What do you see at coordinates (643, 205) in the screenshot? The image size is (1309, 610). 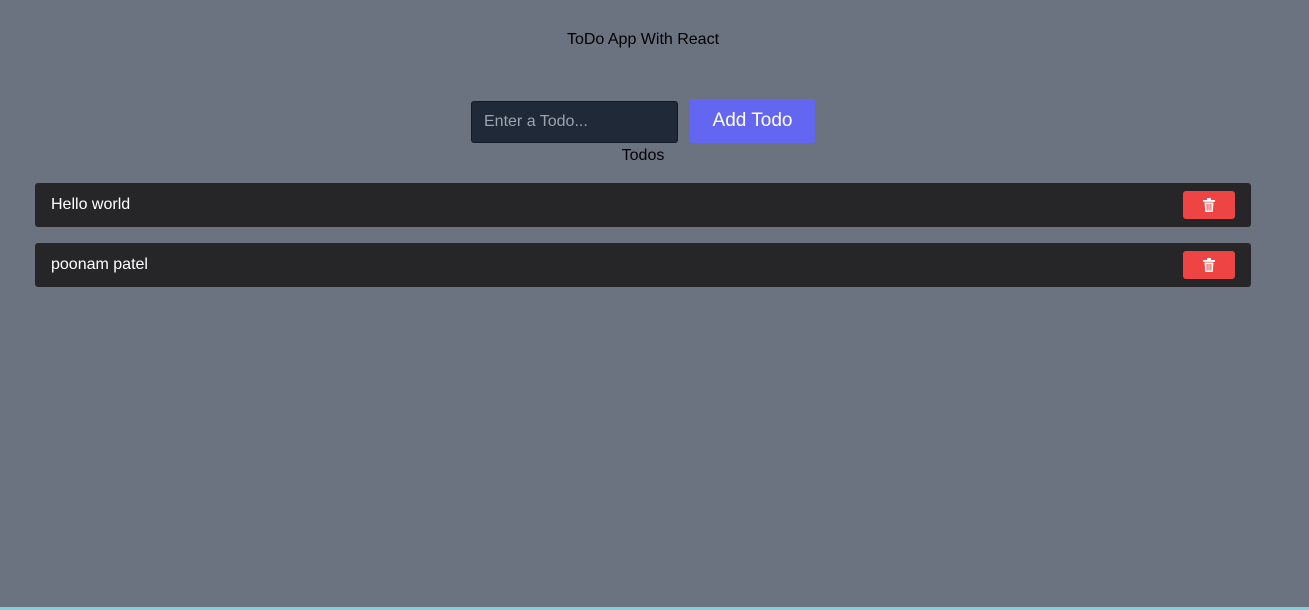 I see `todo-item: Hello world` at bounding box center [643, 205].